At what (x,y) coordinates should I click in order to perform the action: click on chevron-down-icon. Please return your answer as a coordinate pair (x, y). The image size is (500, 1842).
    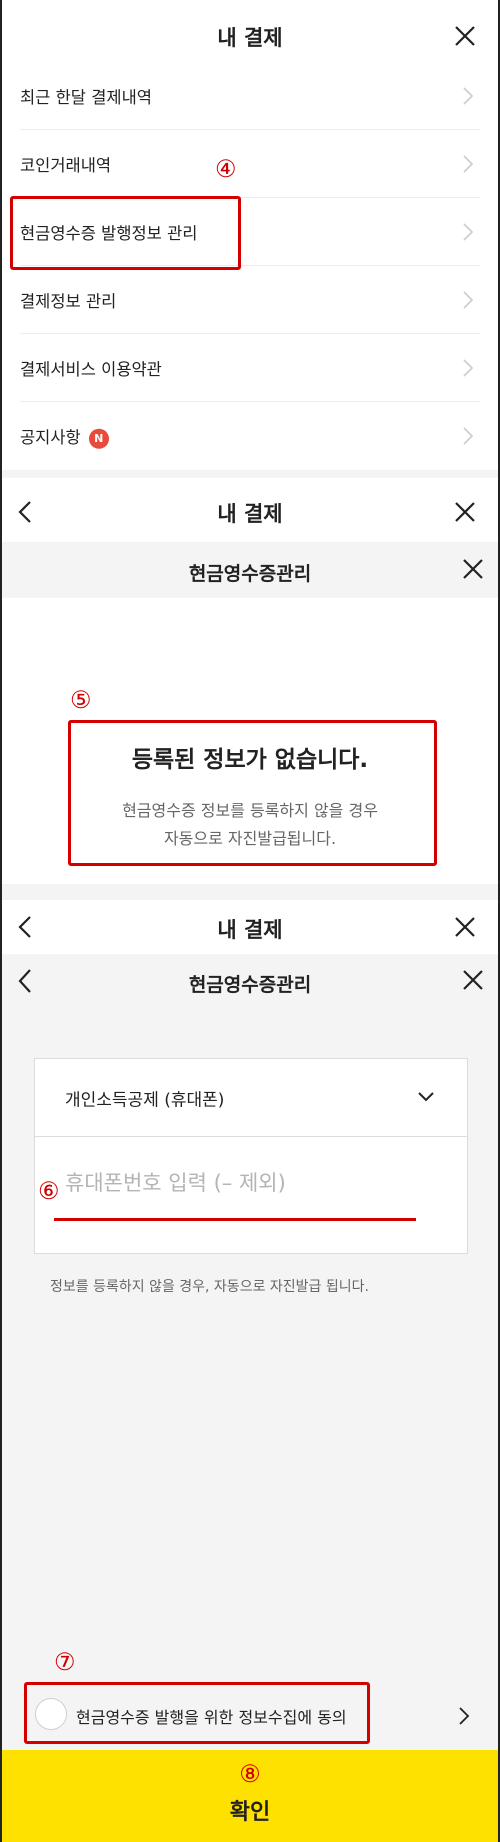
    Looking at the image, I should click on (426, 1097).